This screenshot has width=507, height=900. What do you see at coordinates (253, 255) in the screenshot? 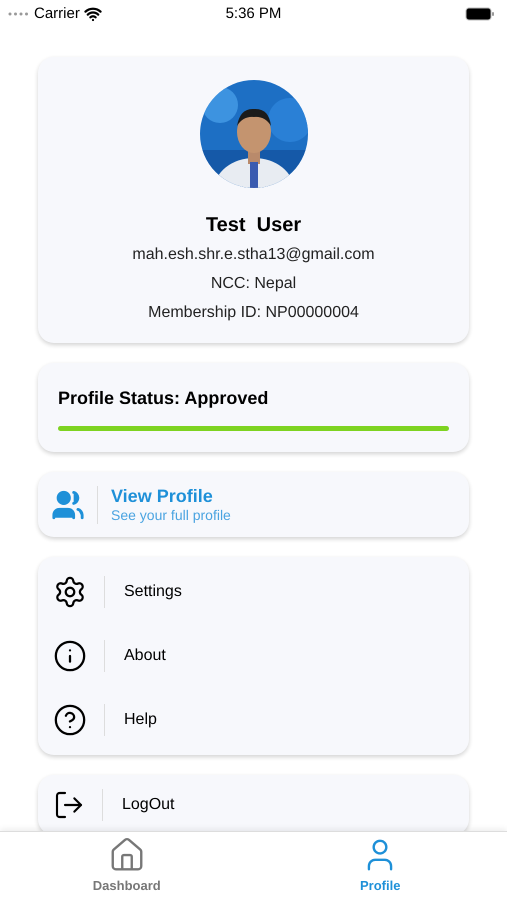
I see `user-email: mah.esh.shr.e.stha13@gmail.com` at bounding box center [253, 255].